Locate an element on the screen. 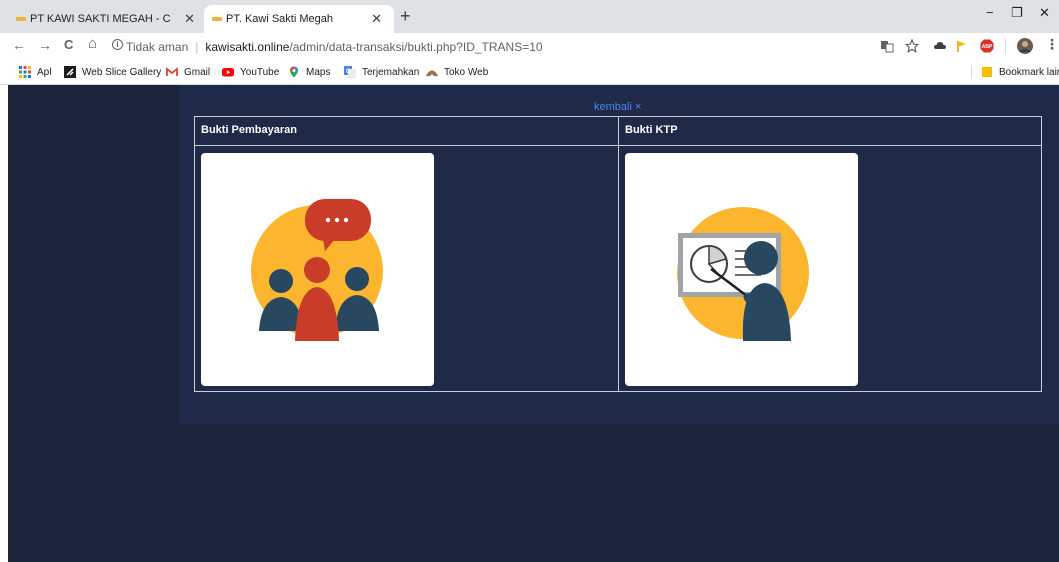  bookmark-label: Web Slice Gallery is located at coordinates (122, 72).